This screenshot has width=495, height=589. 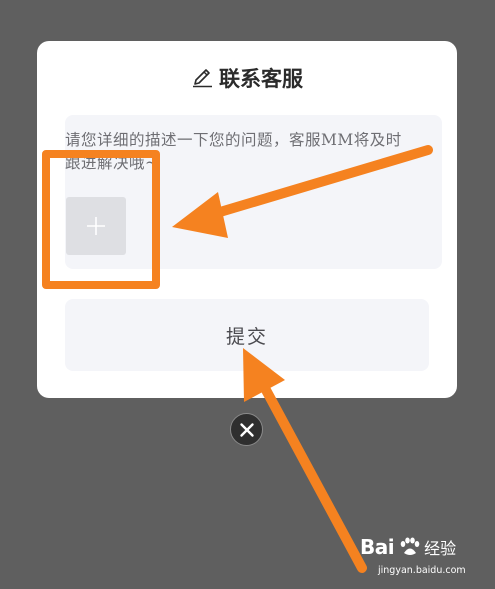 I want to click on plus-icon, so click(x=96, y=226).